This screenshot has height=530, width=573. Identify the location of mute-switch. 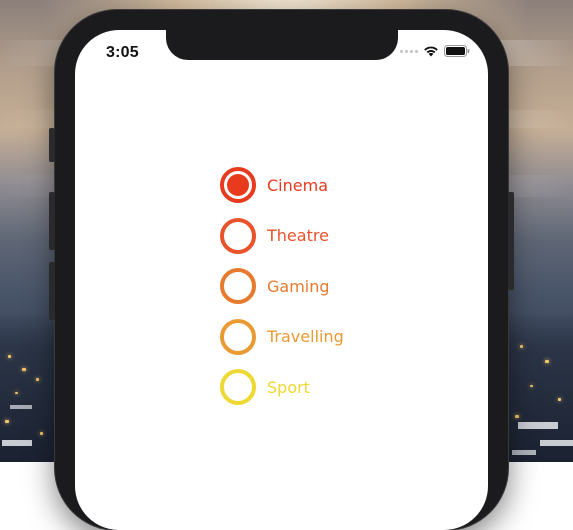
(52, 145).